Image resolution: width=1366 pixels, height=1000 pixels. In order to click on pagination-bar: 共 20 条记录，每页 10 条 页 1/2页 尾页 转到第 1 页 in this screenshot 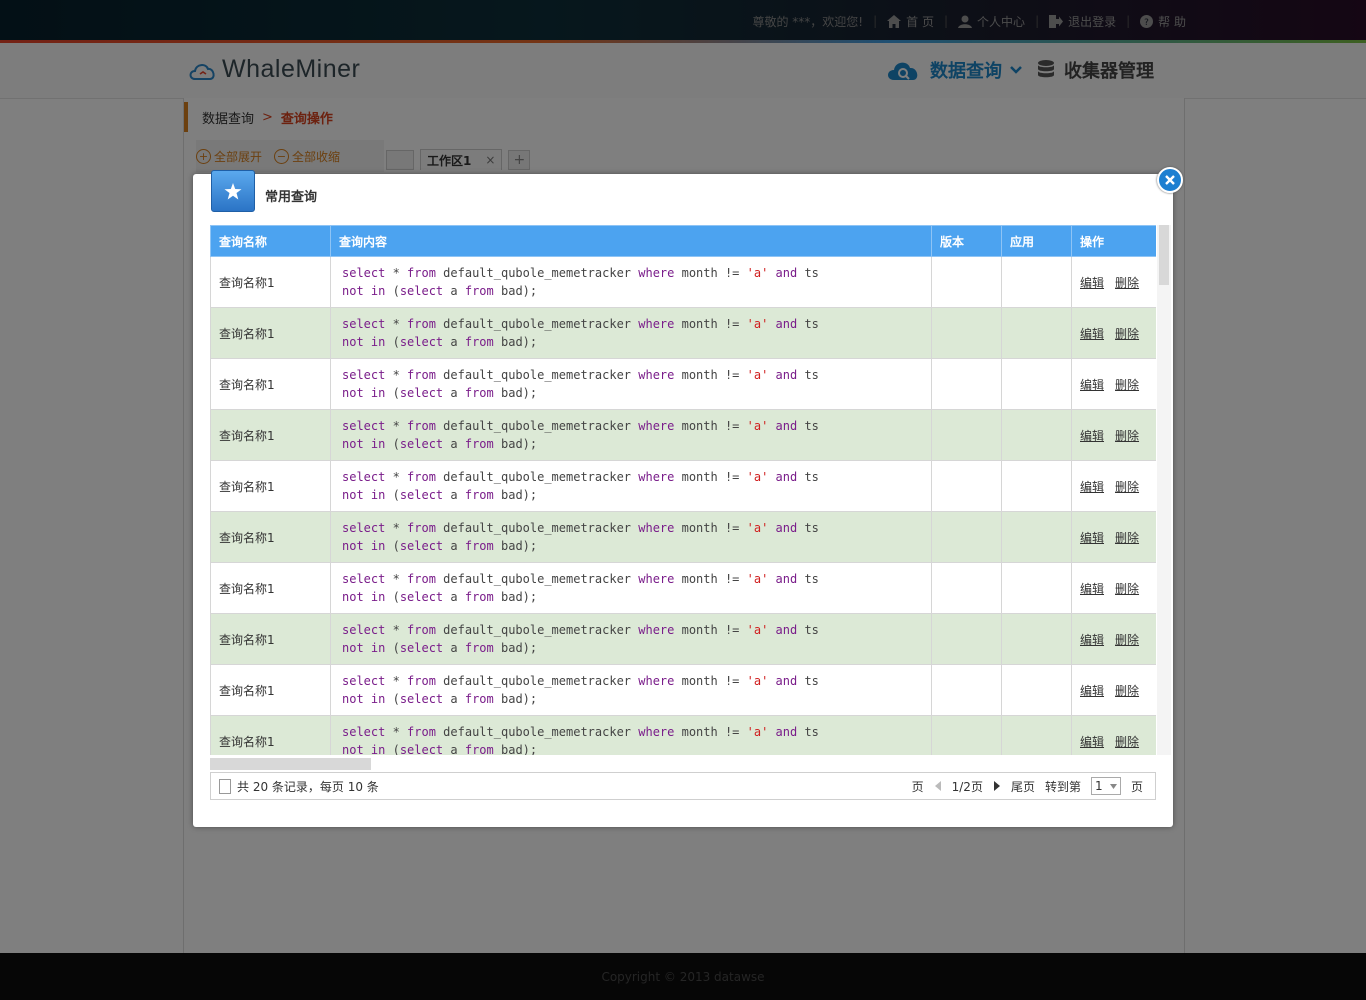, I will do `click(683, 786)`.